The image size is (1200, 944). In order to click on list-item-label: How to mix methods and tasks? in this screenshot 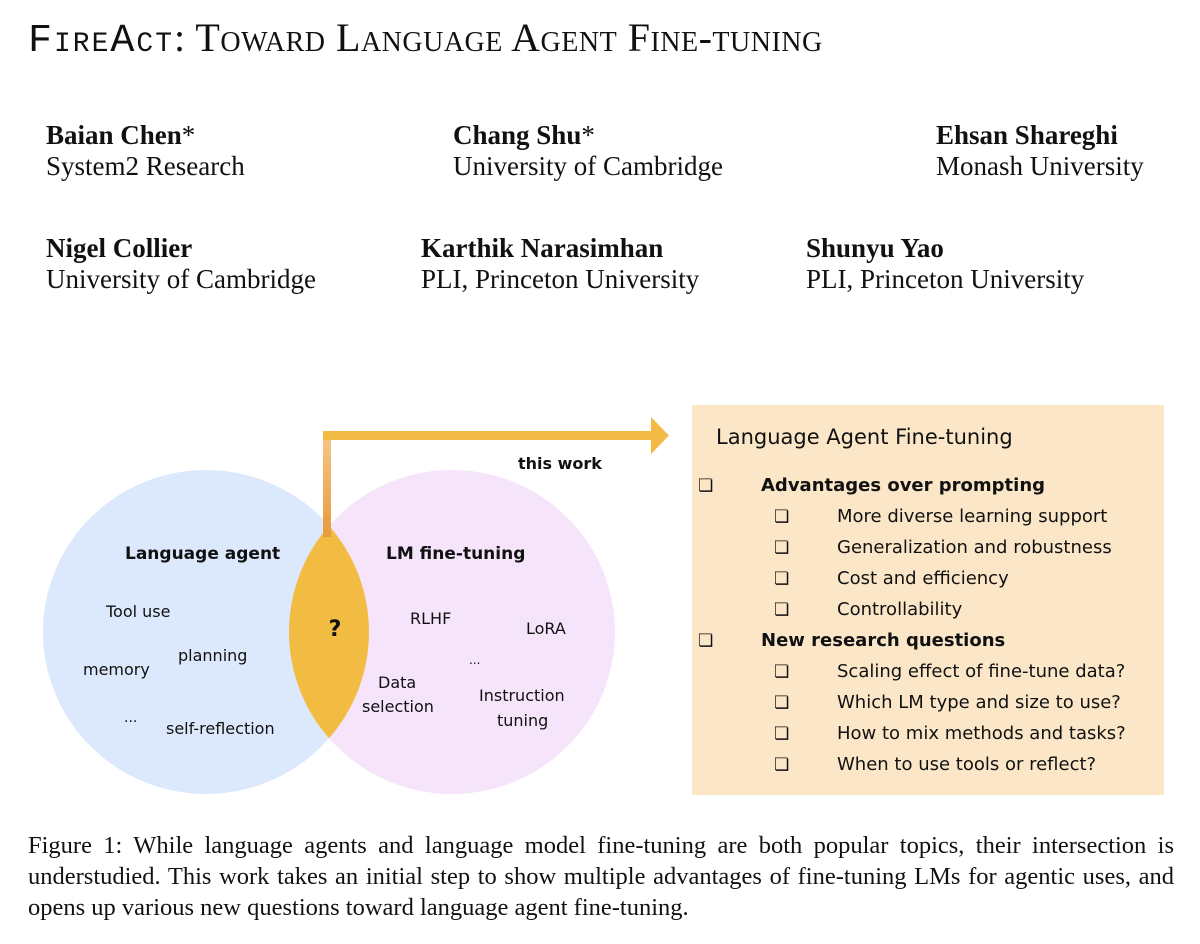, I will do `click(981, 733)`.